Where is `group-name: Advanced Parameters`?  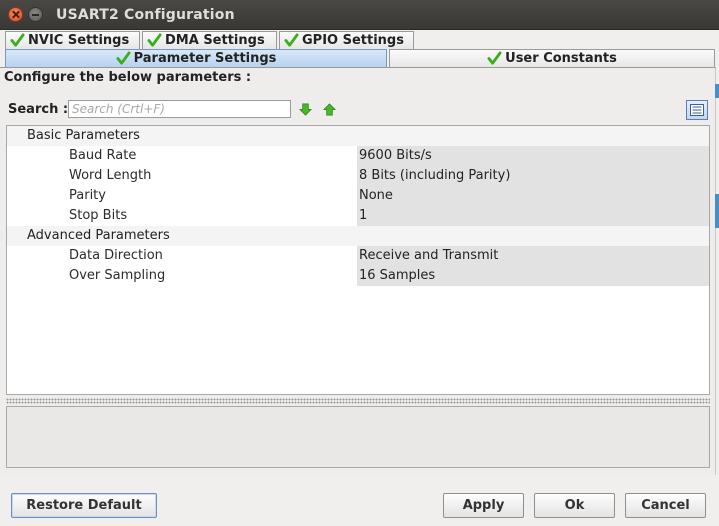
group-name: Advanced Parameters is located at coordinates (358, 236).